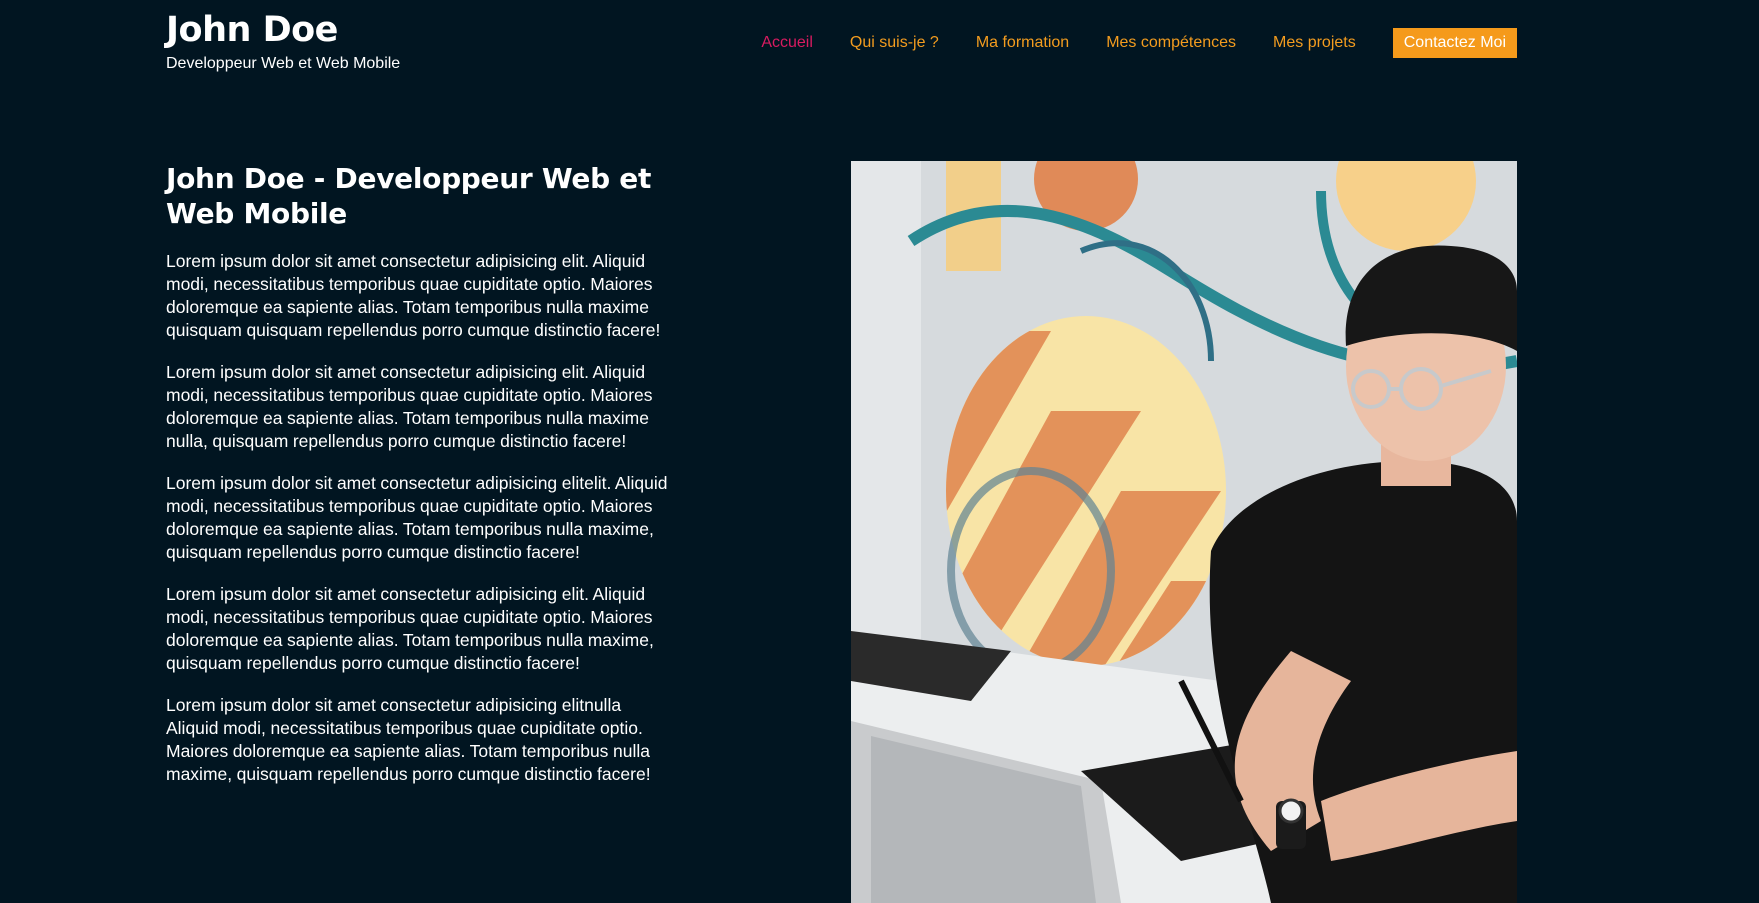 Image resolution: width=1759 pixels, height=903 pixels. Describe the element at coordinates (1022, 43) in the screenshot. I see `nav-item-ma-formation: Ma formation` at that location.